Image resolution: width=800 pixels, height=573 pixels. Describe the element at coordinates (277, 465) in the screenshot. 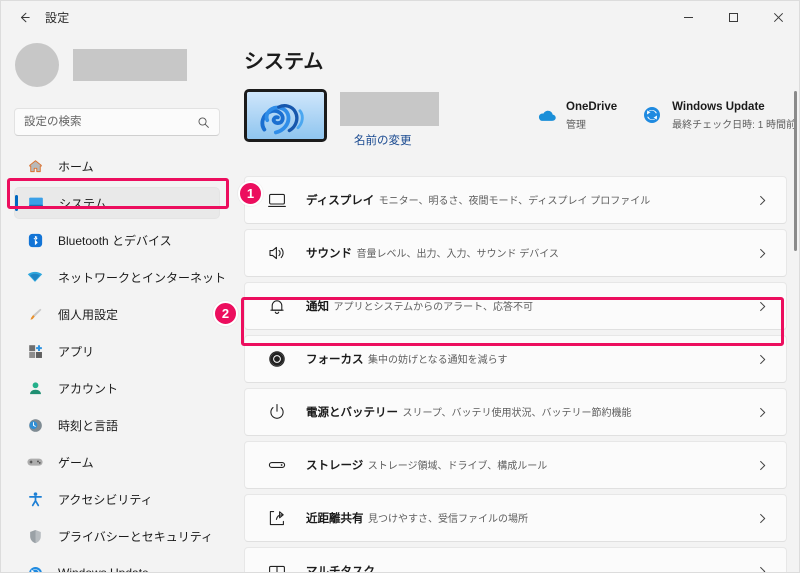

I see `storage-drive-icon` at that location.